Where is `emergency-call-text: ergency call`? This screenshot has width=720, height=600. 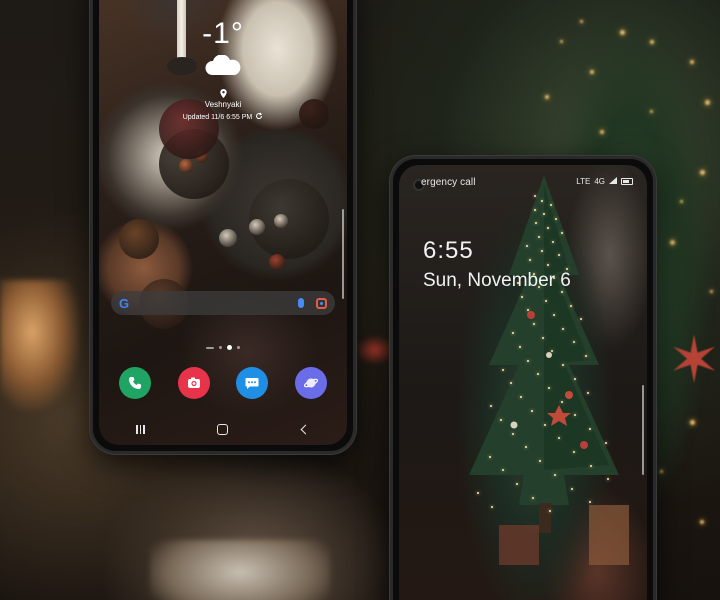
emergency-call-text: ergency call is located at coordinates (448, 182).